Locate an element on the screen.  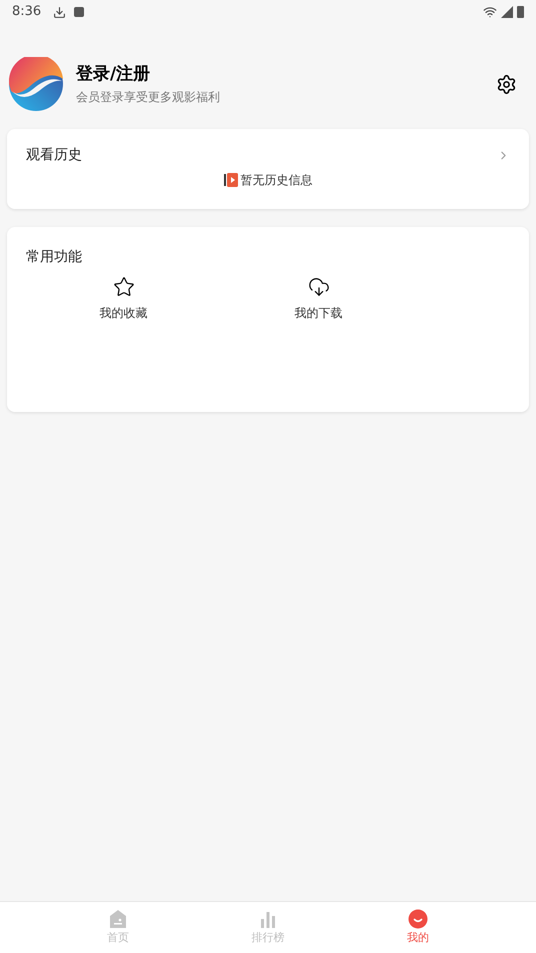
signal-icon is located at coordinates (507, 12).